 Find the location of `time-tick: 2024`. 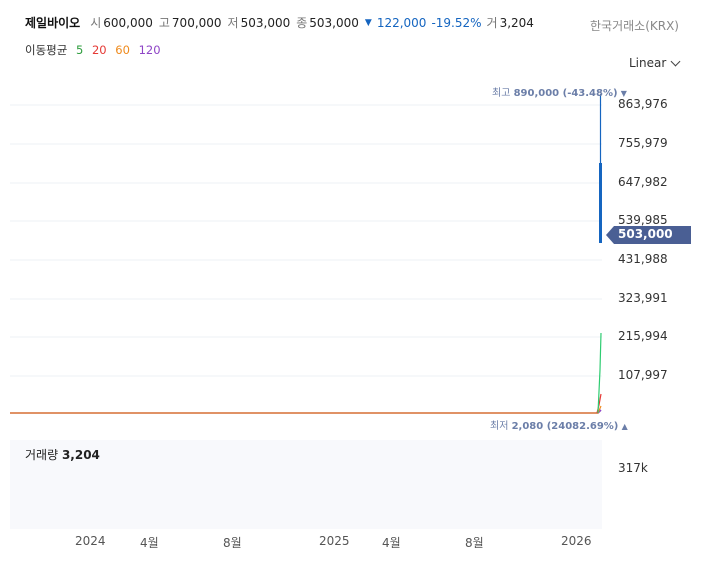

time-tick: 2024 is located at coordinates (90, 541).